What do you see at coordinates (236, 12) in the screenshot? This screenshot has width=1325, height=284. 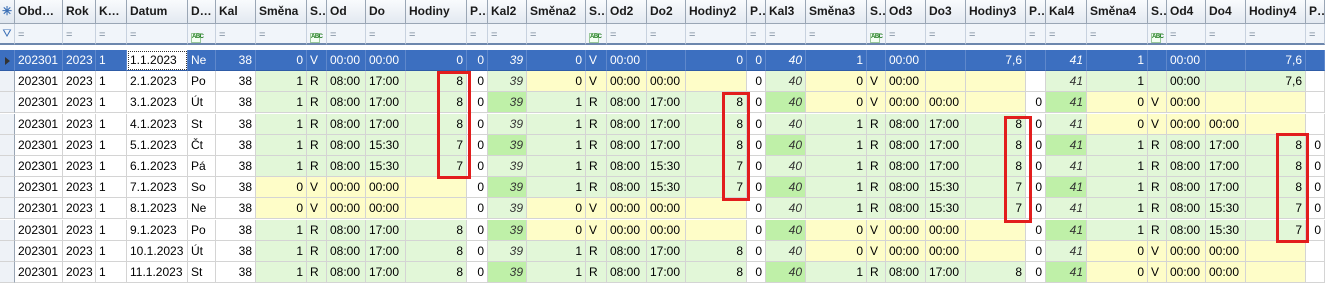 I see `column-header-kal: Kal` at bounding box center [236, 12].